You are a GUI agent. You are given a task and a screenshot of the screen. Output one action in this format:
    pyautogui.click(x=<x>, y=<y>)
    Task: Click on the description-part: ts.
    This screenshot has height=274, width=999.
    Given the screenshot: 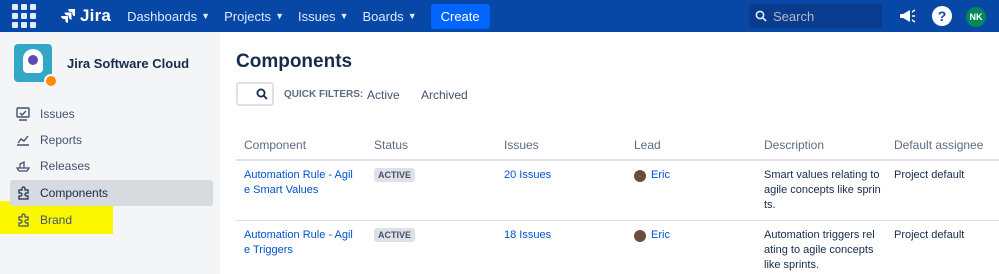 What is the action you would take?
    pyautogui.click(x=770, y=205)
    